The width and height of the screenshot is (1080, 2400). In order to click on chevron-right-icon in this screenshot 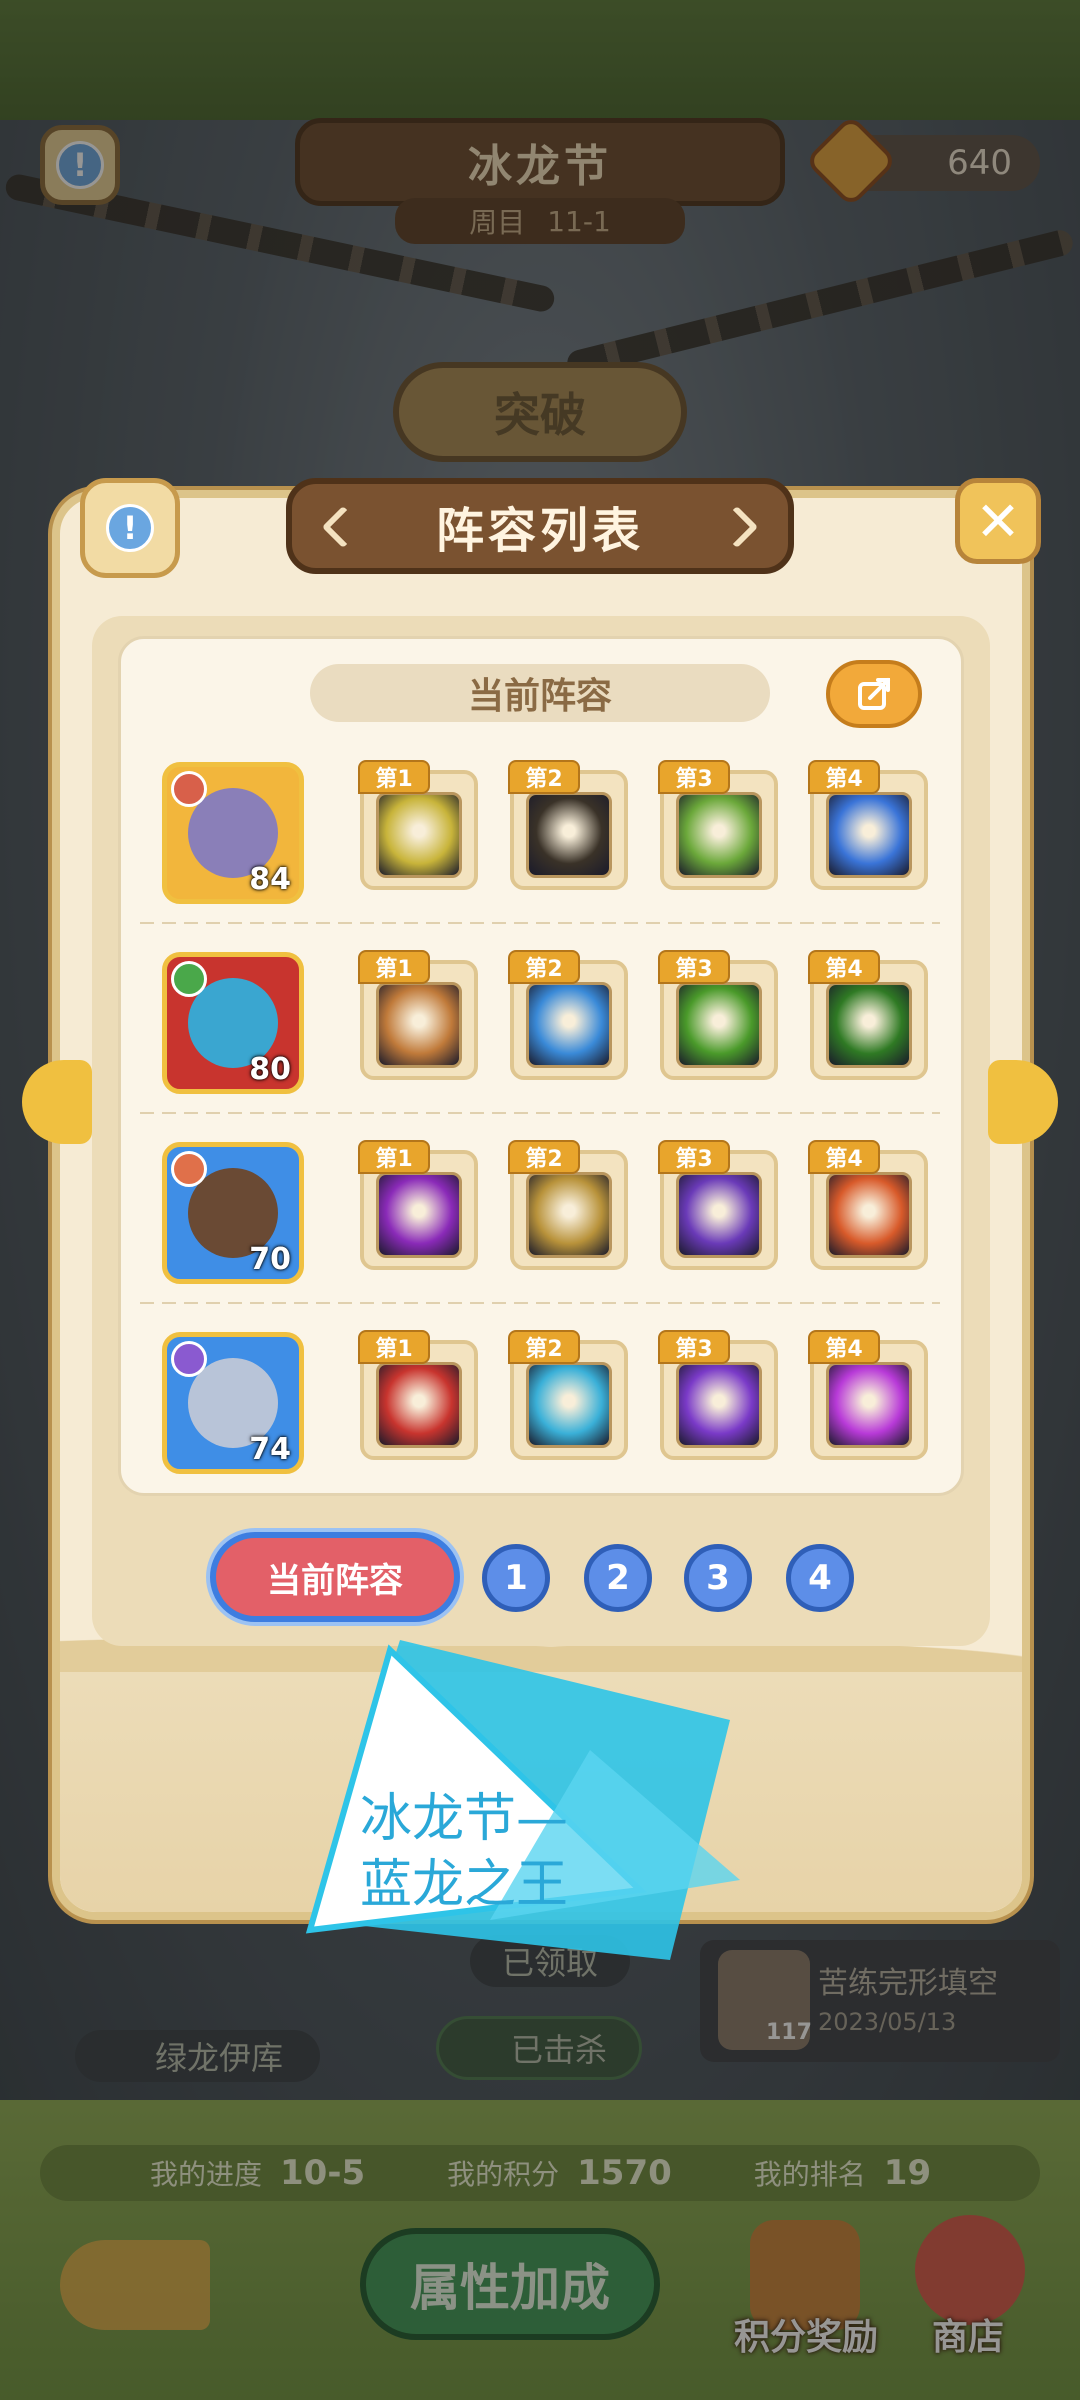, I will do `click(737, 527)`.